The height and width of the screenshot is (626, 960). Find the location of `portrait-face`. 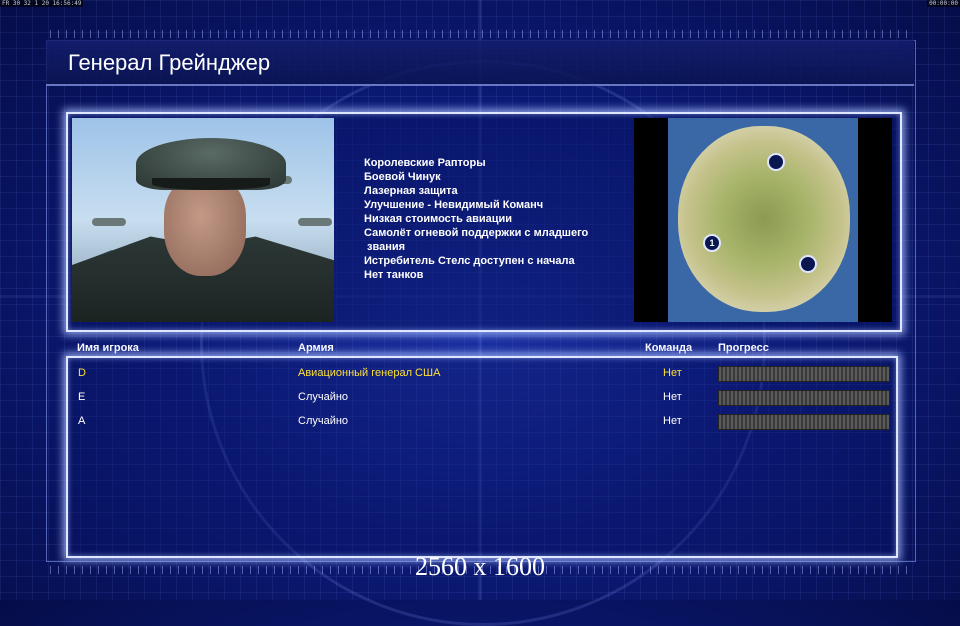

portrait-face is located at coordinates (205, 226).